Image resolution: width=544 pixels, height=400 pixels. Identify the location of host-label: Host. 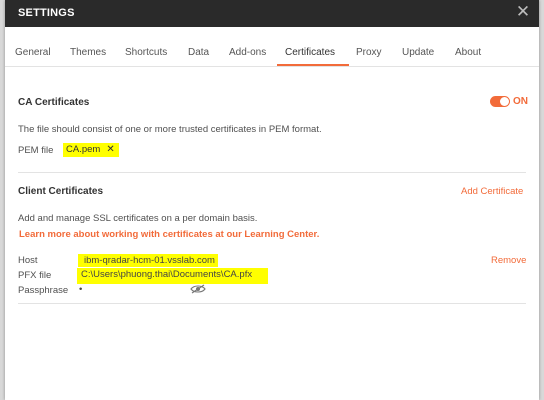
(28, 260).